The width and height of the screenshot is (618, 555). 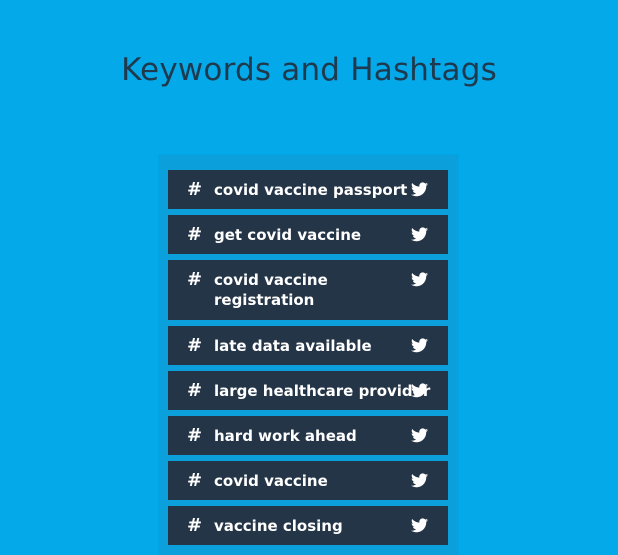 What do you see at coordinates (271, 481) in the screenshot?
I see `keyword-label: covid vaccine` at bounding box center [271, 481].